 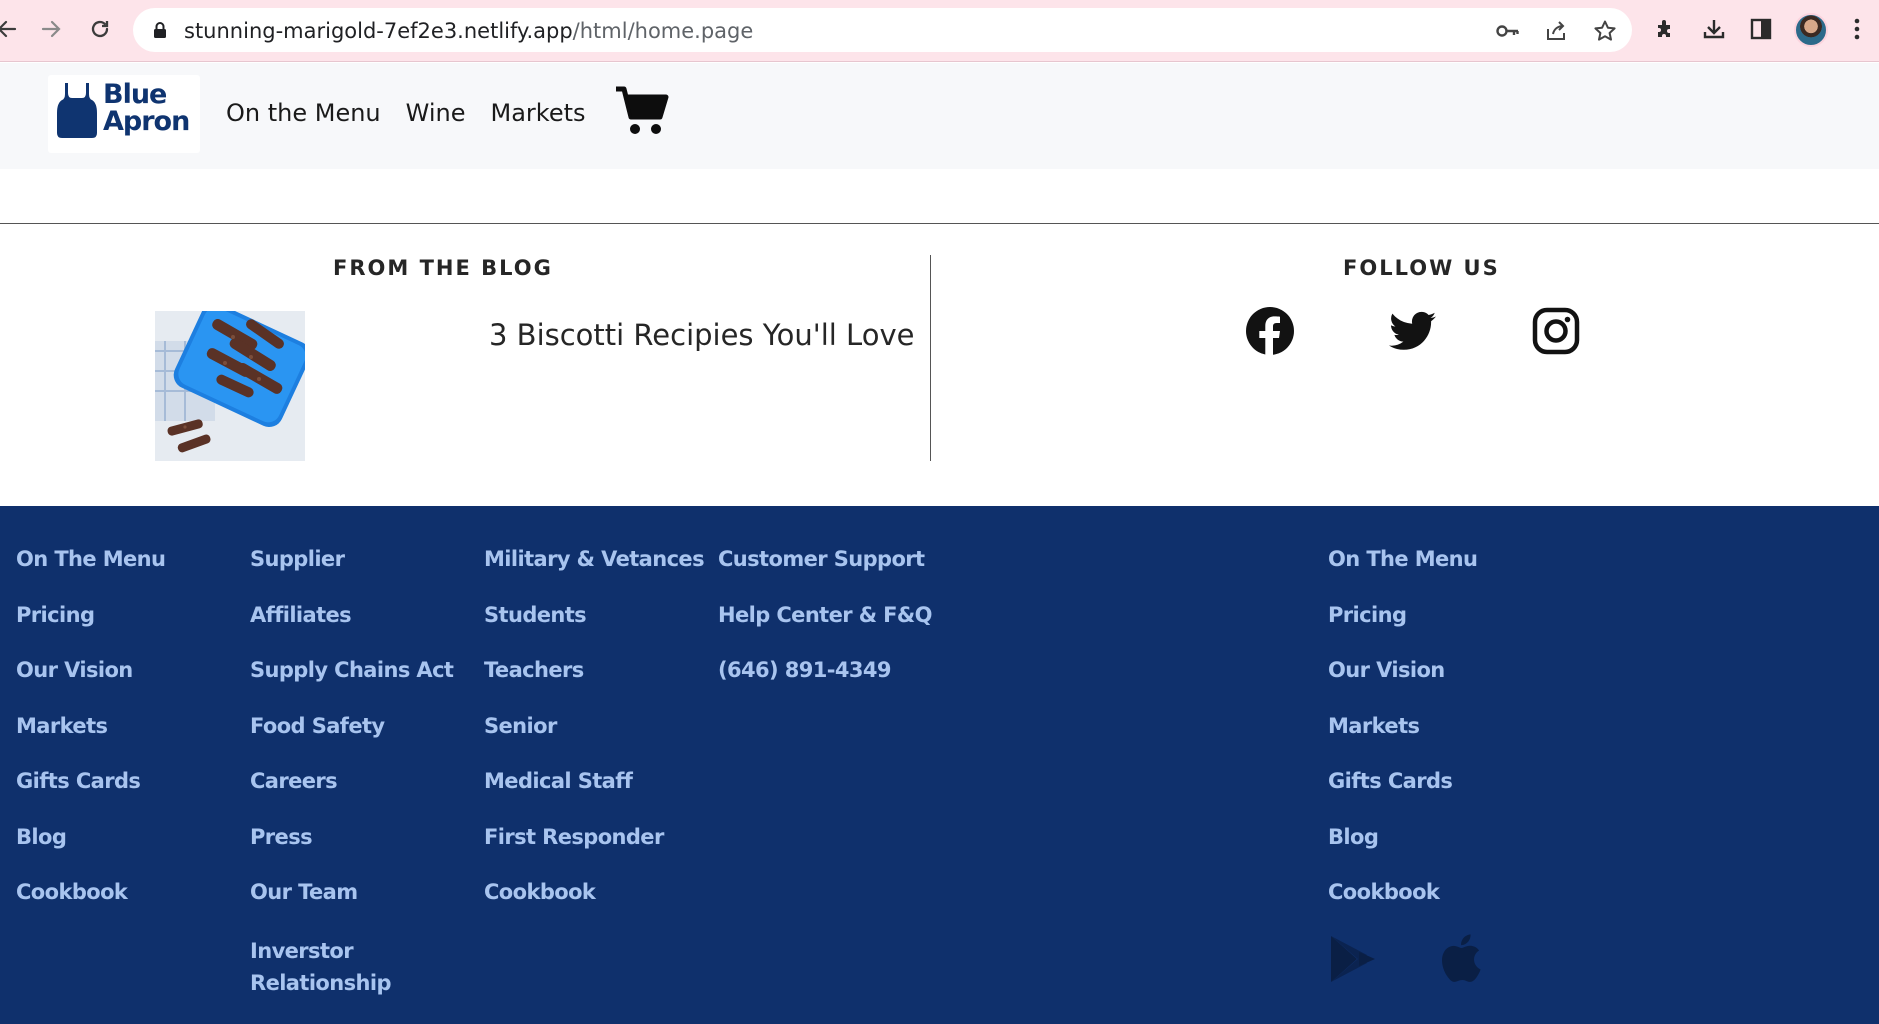 What do you see at coordinates (594, 852) in the screenshot?
I see `footer-link: First Responder` at bounding box center [594, 852].